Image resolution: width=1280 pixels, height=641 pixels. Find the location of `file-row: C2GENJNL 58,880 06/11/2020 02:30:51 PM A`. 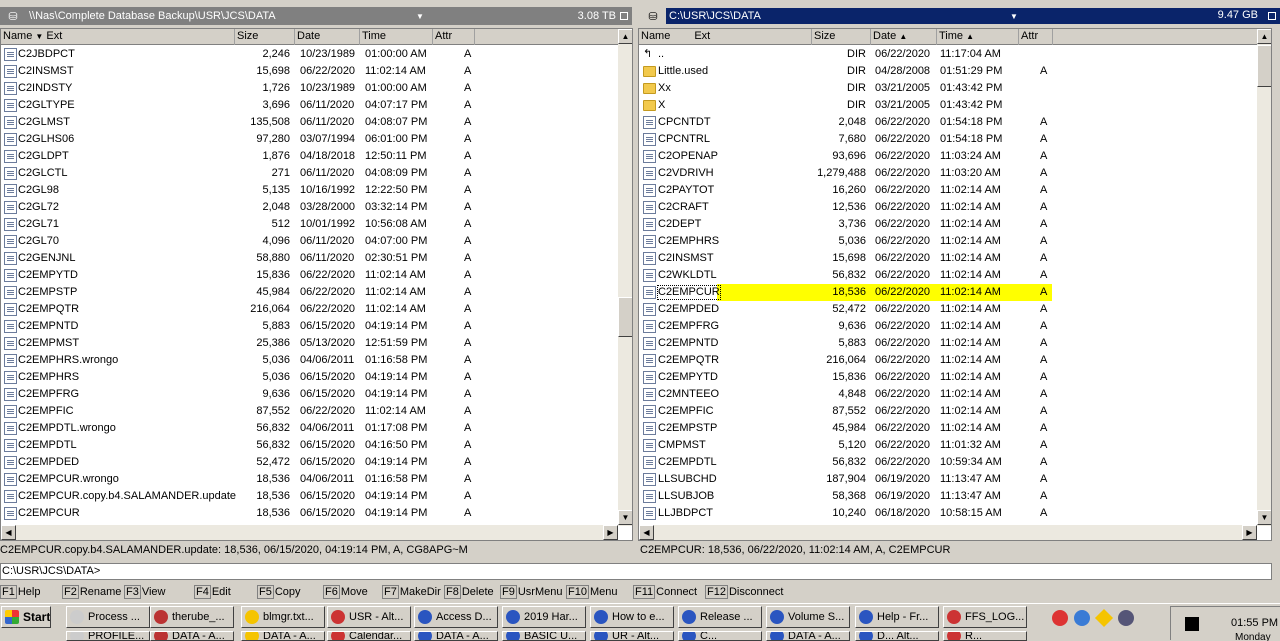

file-row: C2GENJNL 58,880 06/11/2020 02:30:51 PM A is located at coordinates (309, 258).